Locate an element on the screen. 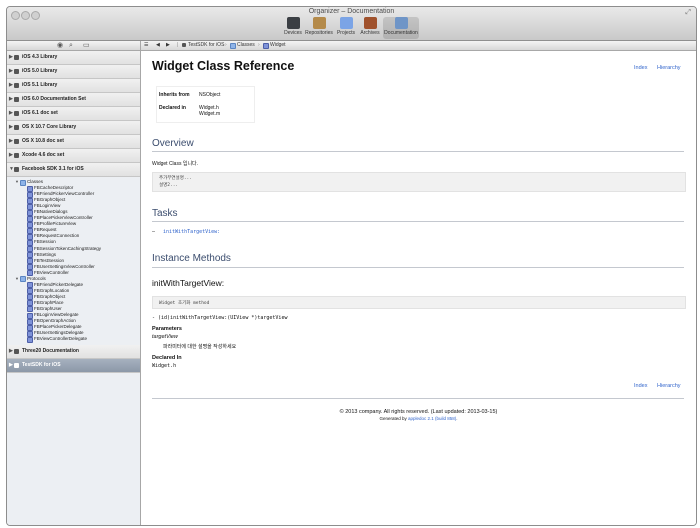 Image resolution: width=700 pixels, height=528 pixels. library-label: Three20 Documentation is located at coordinates (50, 351).